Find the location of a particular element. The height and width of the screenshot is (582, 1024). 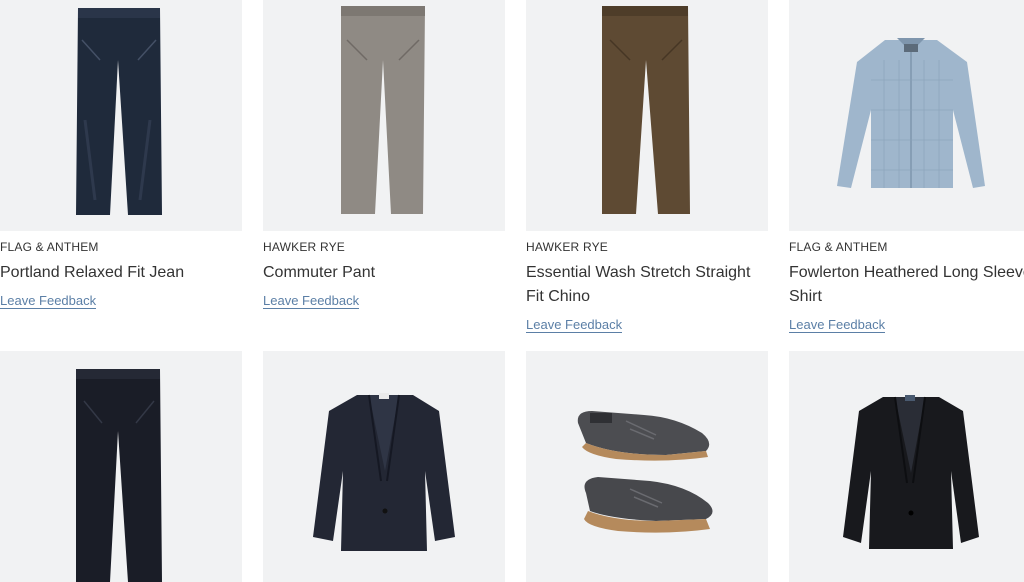

brown-chino-image is located at coordinates (646, 110).